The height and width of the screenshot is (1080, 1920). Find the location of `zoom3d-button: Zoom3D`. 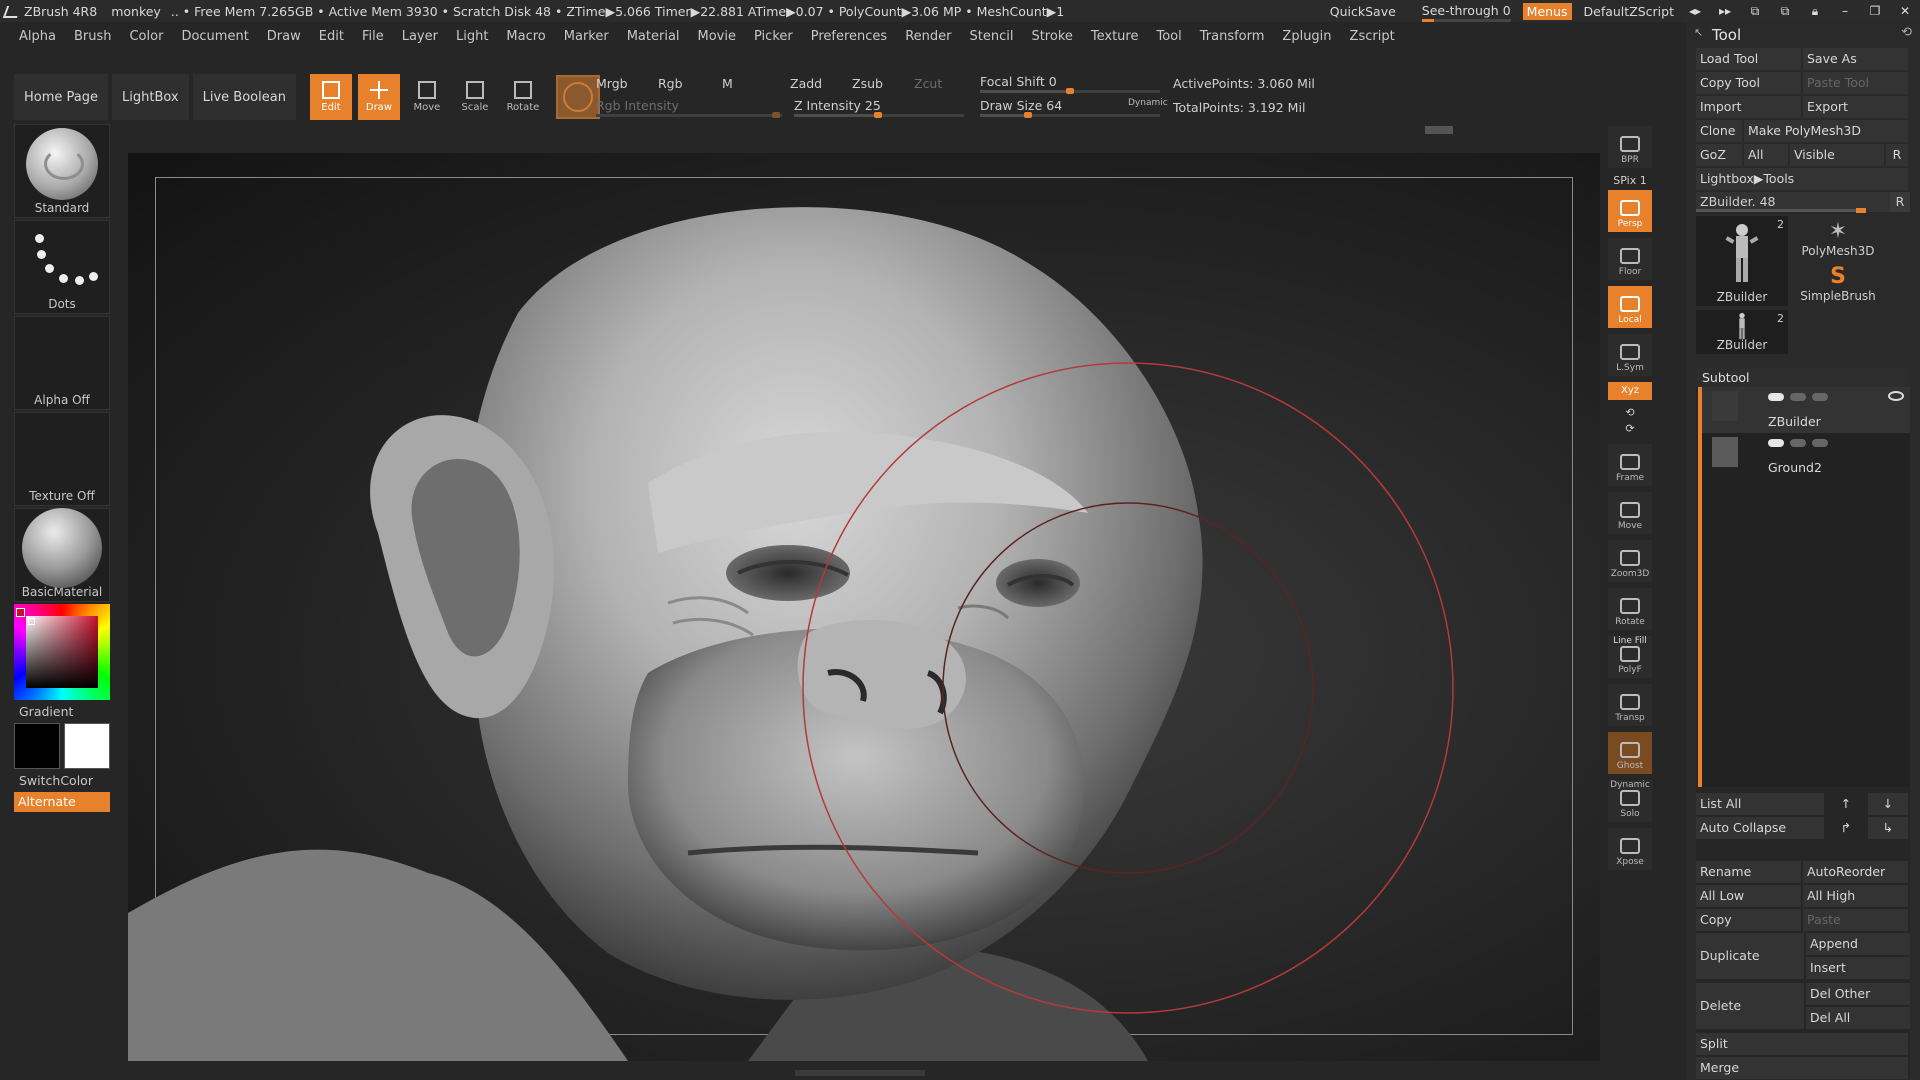

zoom3d-button: Zoom3D is located at coordinates (1630, 561).